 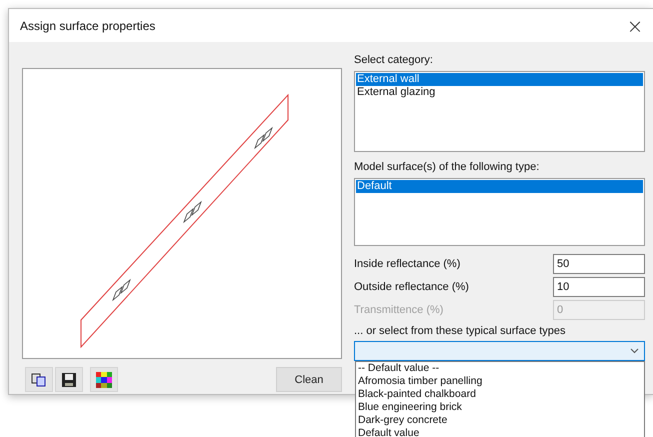 What do you see at coordinates (501, 432) in the screenshot?
I see `dropdown-option: Default value` at bounding box center [501, 432].